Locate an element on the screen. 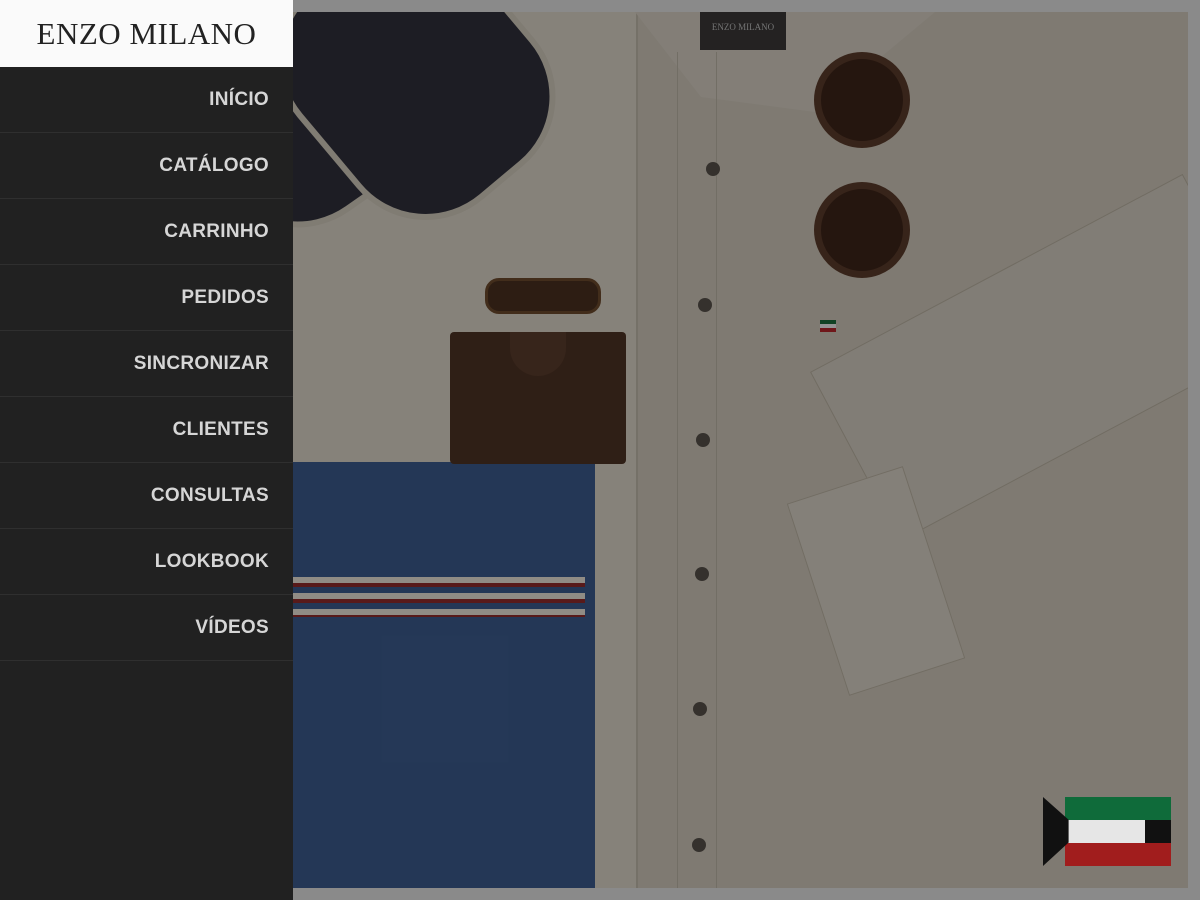  kuwait-flag-icon is located at coordinates (1107, 831).